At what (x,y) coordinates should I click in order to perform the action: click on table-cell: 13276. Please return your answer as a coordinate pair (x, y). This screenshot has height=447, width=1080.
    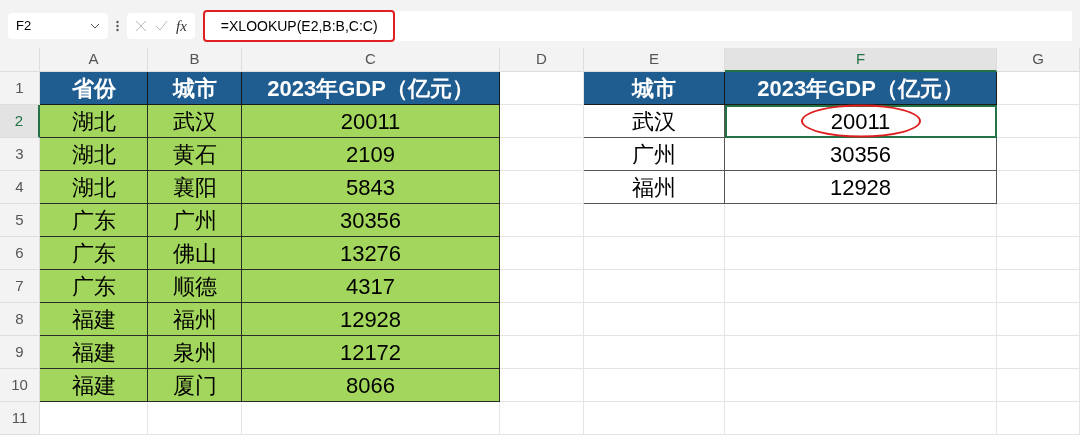
    Looking at the image, I should click on (371, 253).